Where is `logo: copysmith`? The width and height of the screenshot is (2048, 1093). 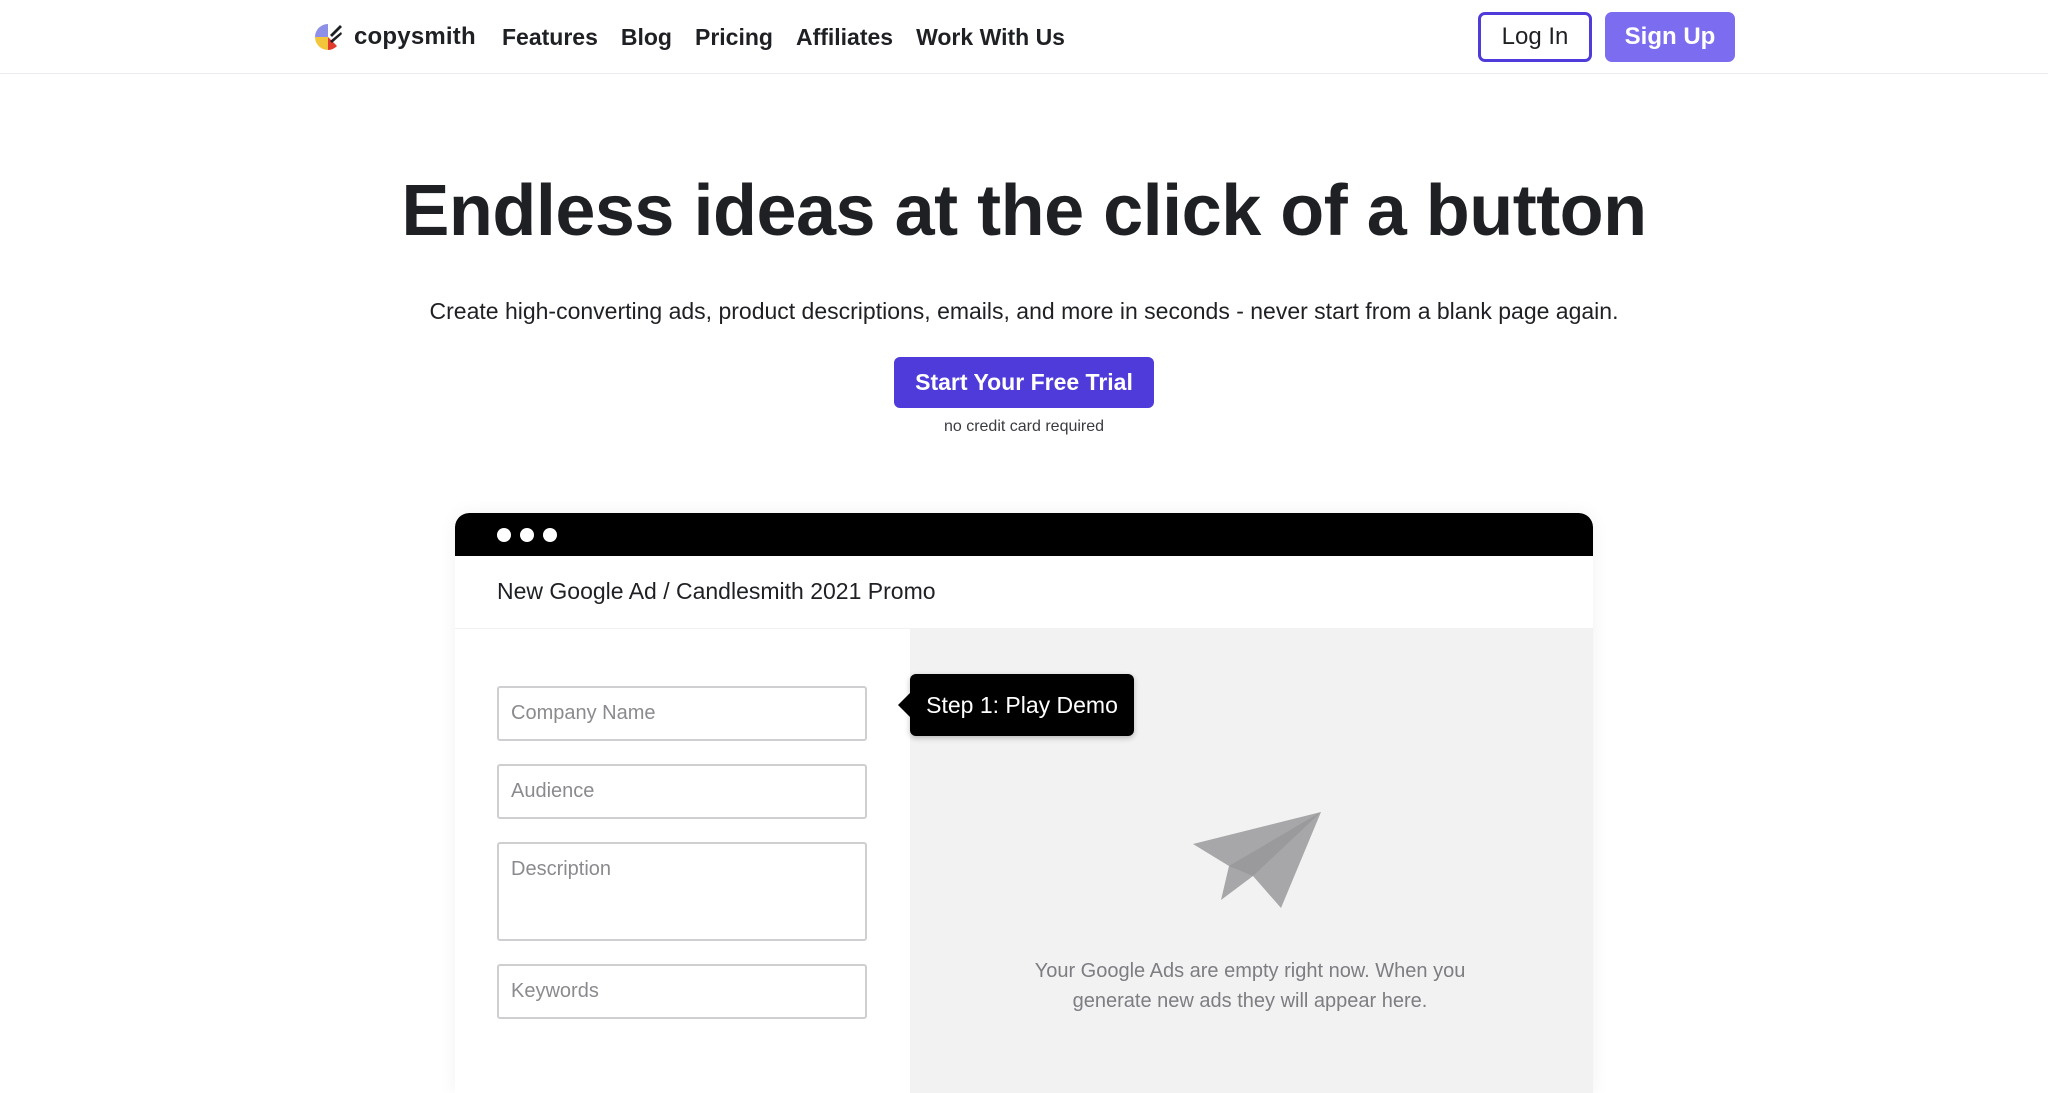 logo: copysmith is located at coordinates (394, 37).